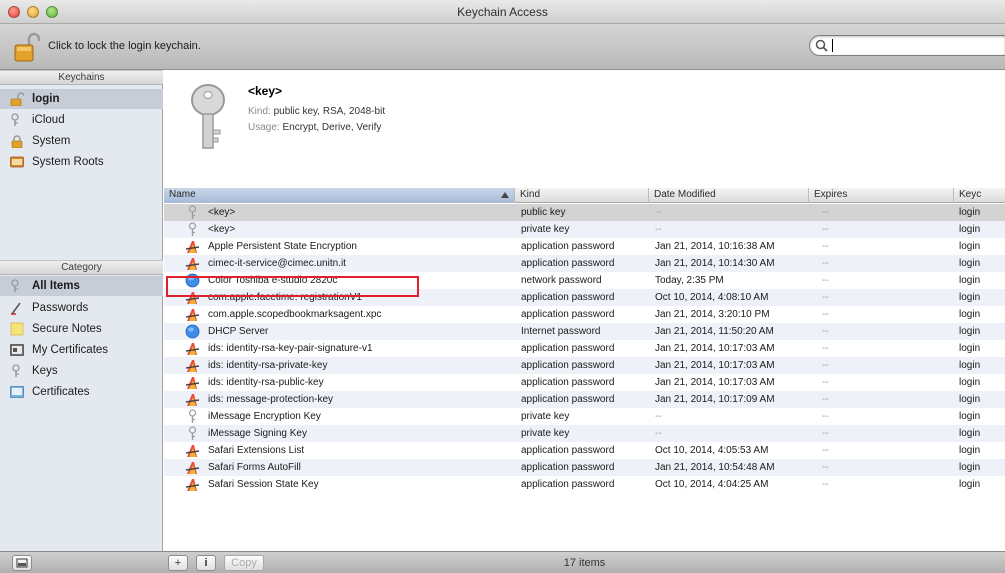  Describe the element at coordinates (81, 162) in the screenshot. I see `sidebar-item-system-roots: System Roots` at that location.